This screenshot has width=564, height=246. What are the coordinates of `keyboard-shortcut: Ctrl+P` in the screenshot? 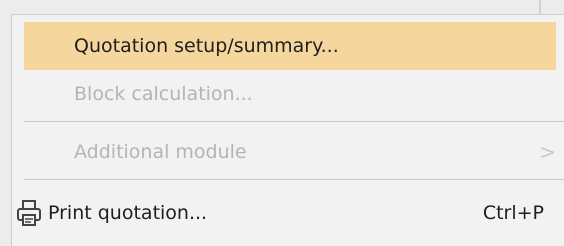 It's located at (513, 213).